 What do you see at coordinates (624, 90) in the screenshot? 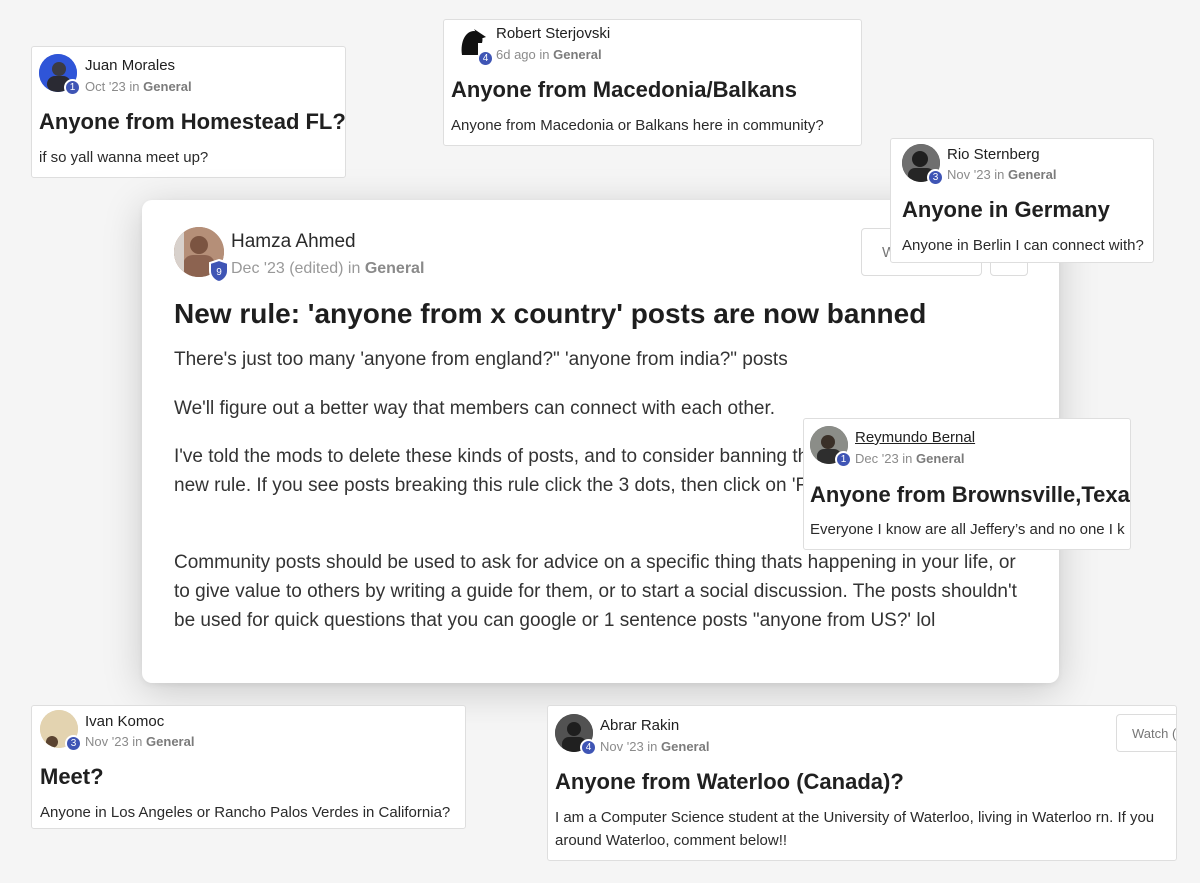
I see `post-title: Anyone from Macedonia/Balkans` at bounding box center [624, 90].